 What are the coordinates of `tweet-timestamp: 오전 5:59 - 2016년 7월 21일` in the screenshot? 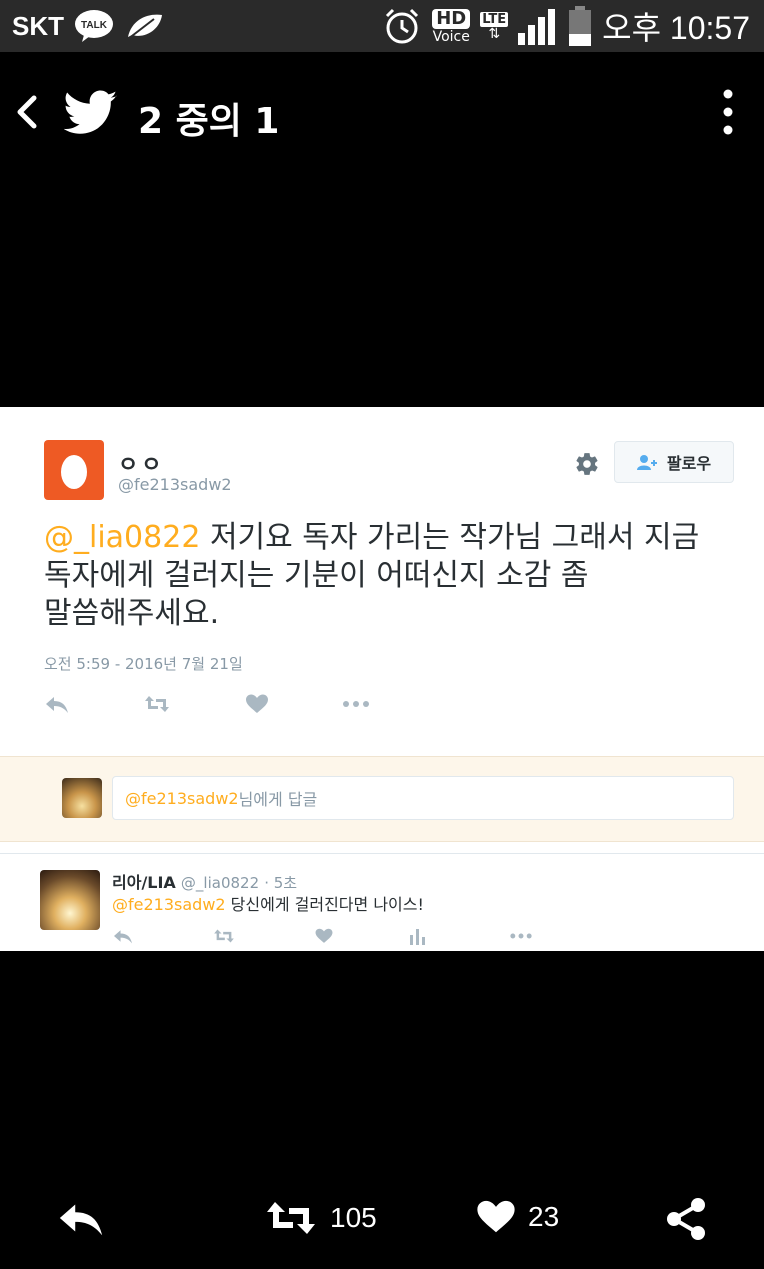 It's located at (143, 663).